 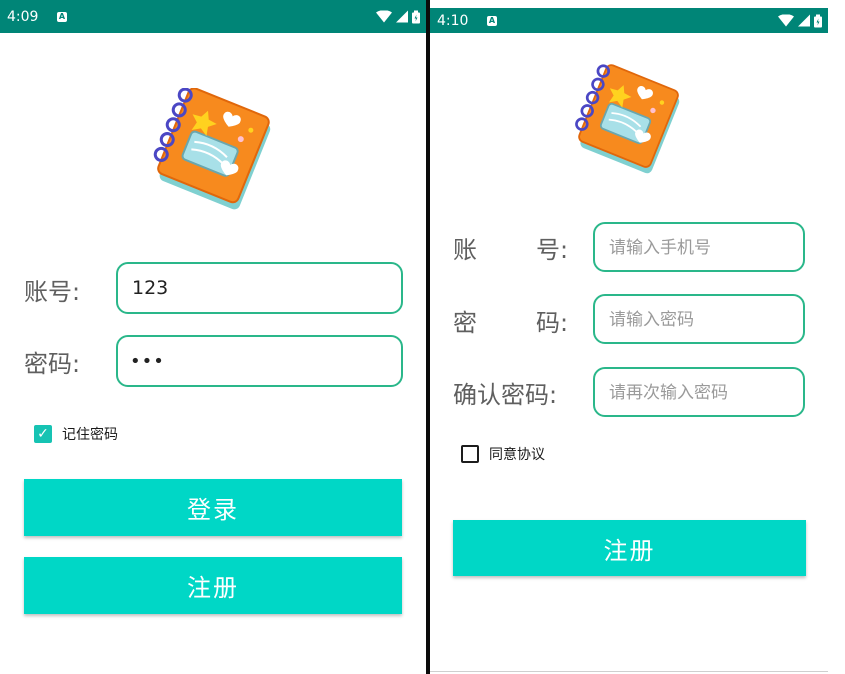 What do you see at coordinates (552, 250) in the screenshot?
I see `register-account-label-2: 号:` at bounding box center [552, 250].